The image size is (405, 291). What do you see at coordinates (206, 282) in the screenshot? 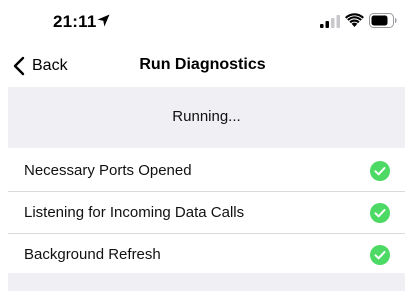
I see `footer-panel` at bounding box center [206, 282].